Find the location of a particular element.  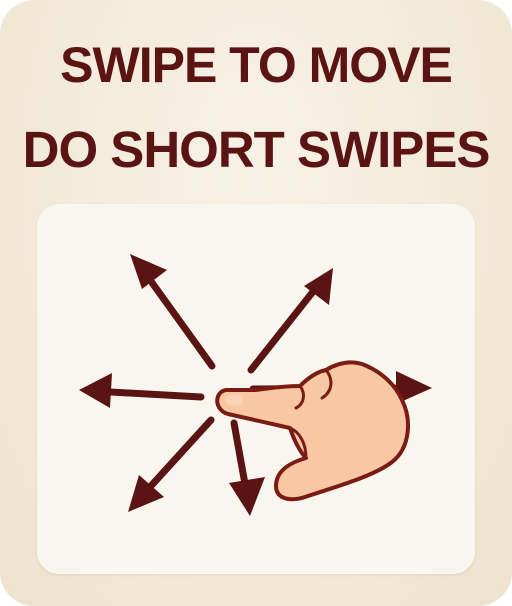

arrow-up-left-icon is located at coordinates (173, 312).